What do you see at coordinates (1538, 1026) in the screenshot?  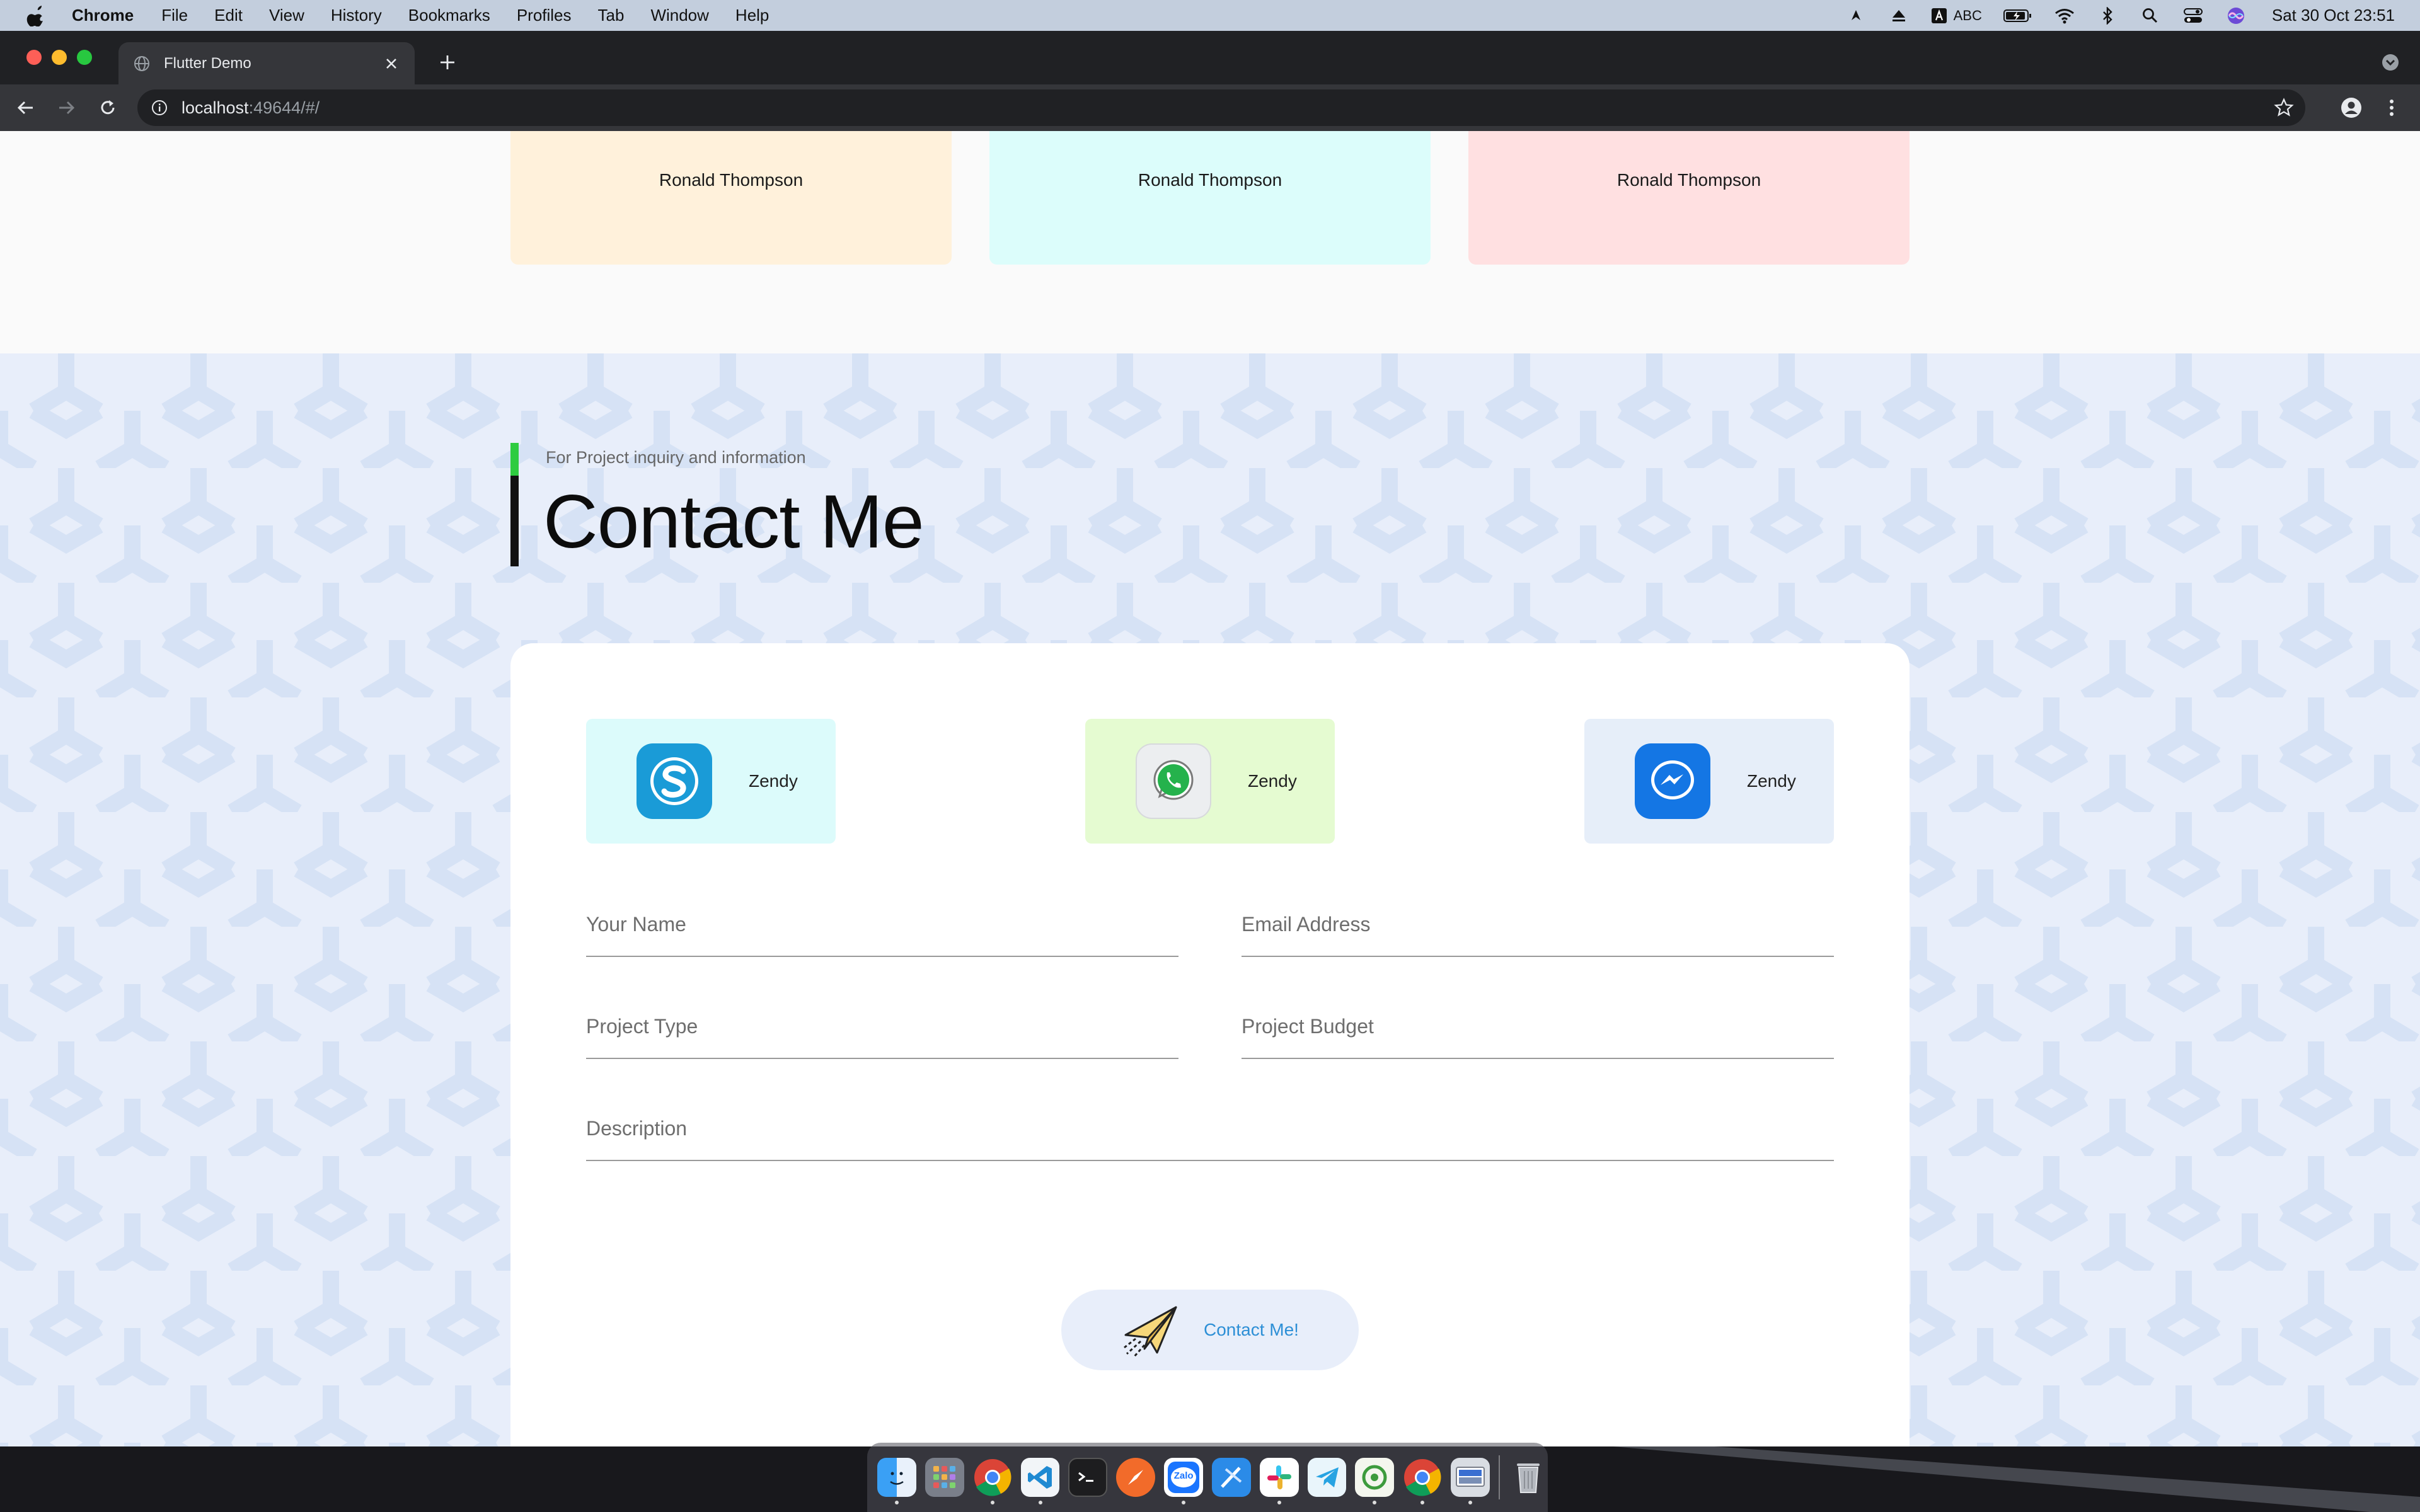 I see `project-budget-input` at bounding box center [1538, 1026].